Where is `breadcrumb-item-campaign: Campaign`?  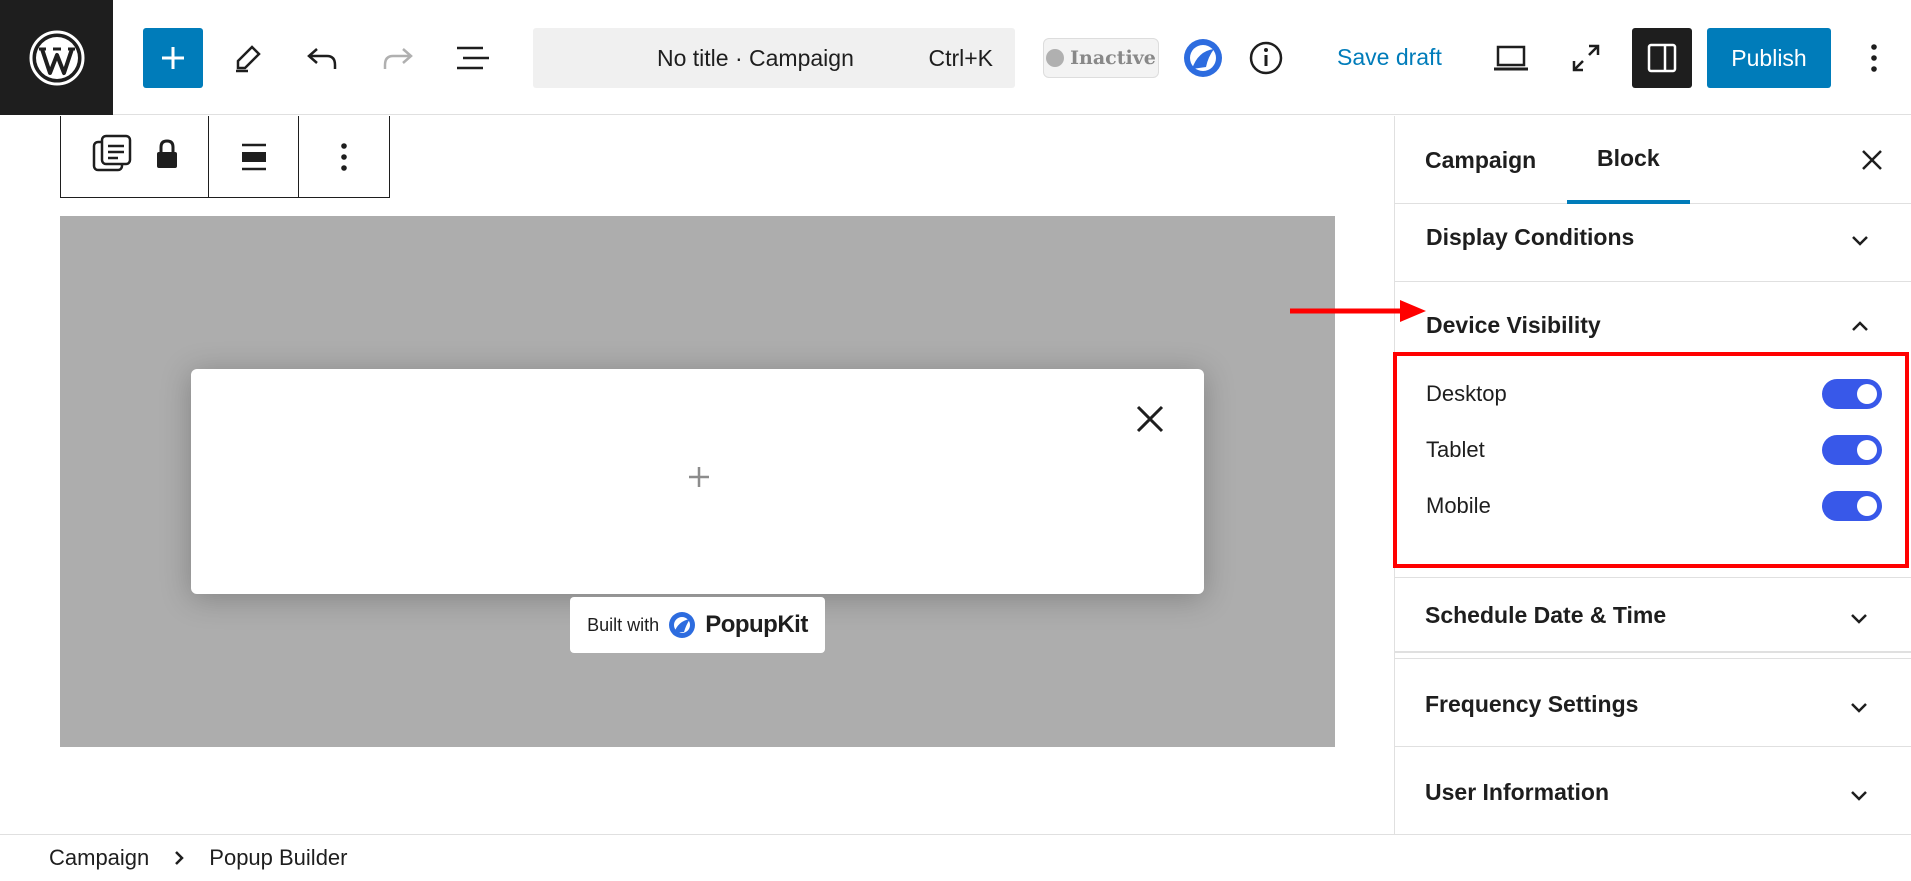 breadcrumb-item-campaign: Campaign is located at coordinates (74, 858).